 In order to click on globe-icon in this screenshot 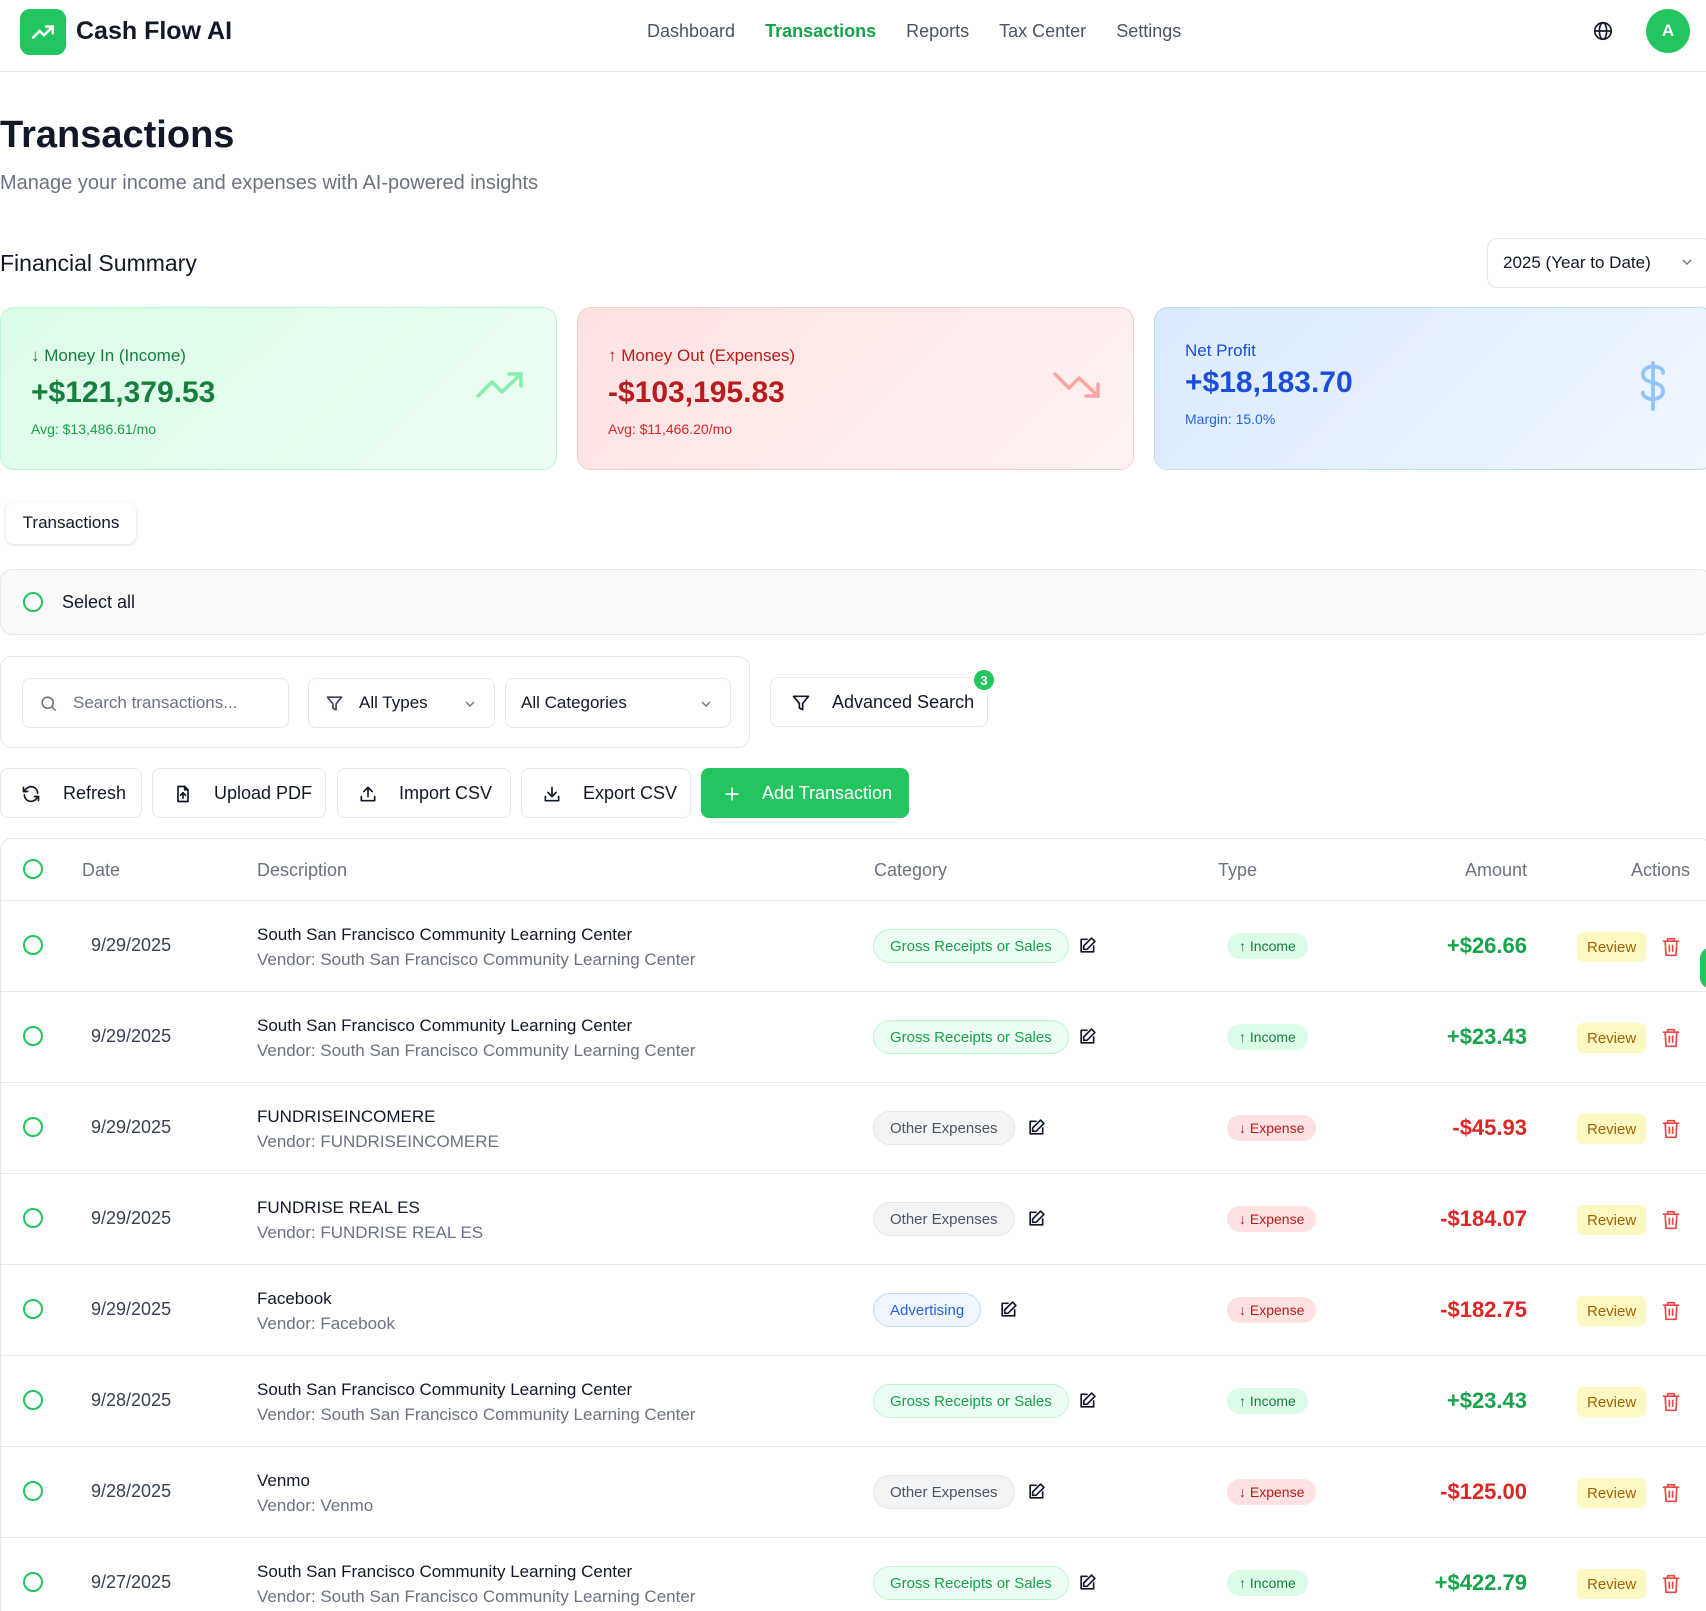, I will do `click(1603, 31)`.